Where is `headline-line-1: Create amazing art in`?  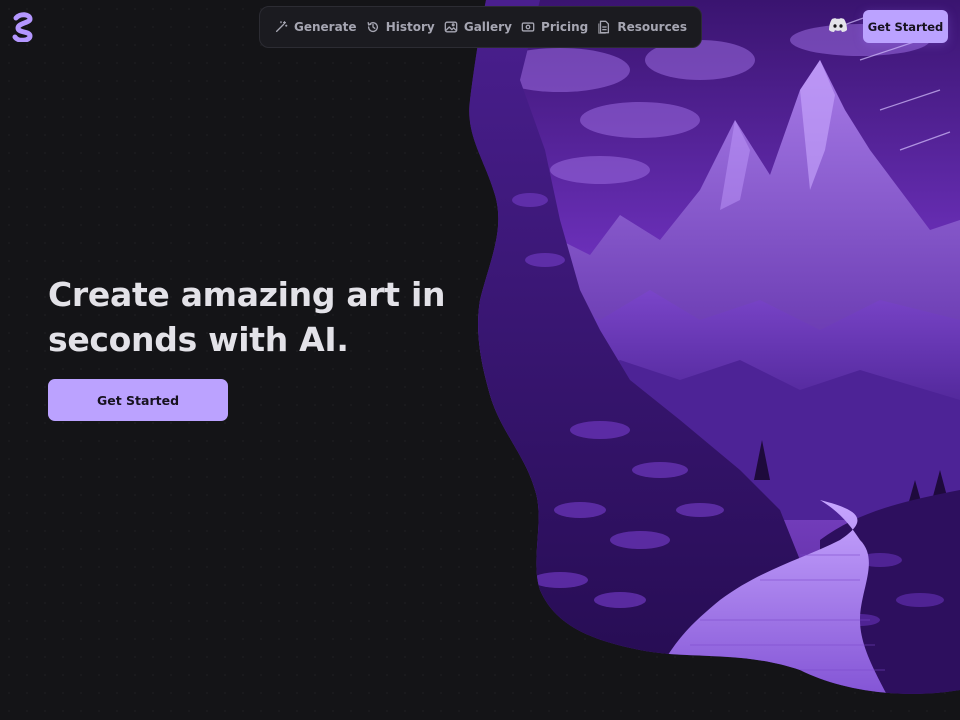 headline-line-1: Create amazing art in is located at coordinates (247, 294).